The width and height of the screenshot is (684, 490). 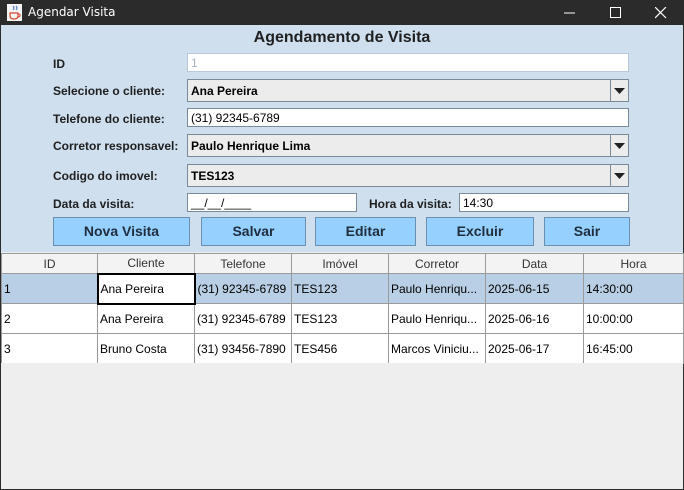 What do you see at coordinates (408, 117) in the screenshot?
I see `telefone-field: (31) 92345-6789` at bounding box center [408, 117].